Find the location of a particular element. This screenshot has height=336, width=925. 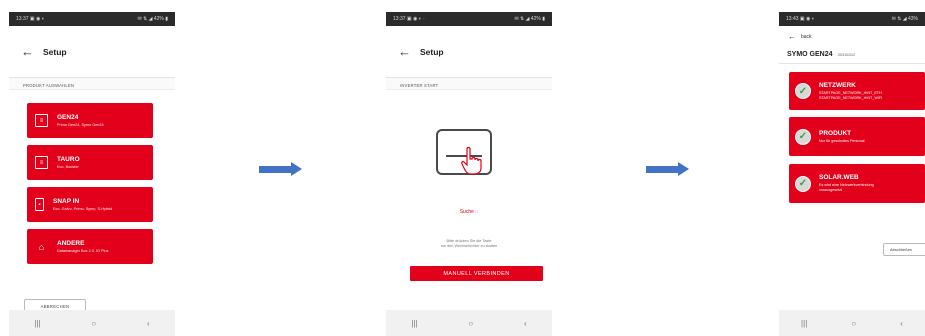

status-time: 13:37 ▣ ◉ ◐ · is located at coordinates (409, 19).